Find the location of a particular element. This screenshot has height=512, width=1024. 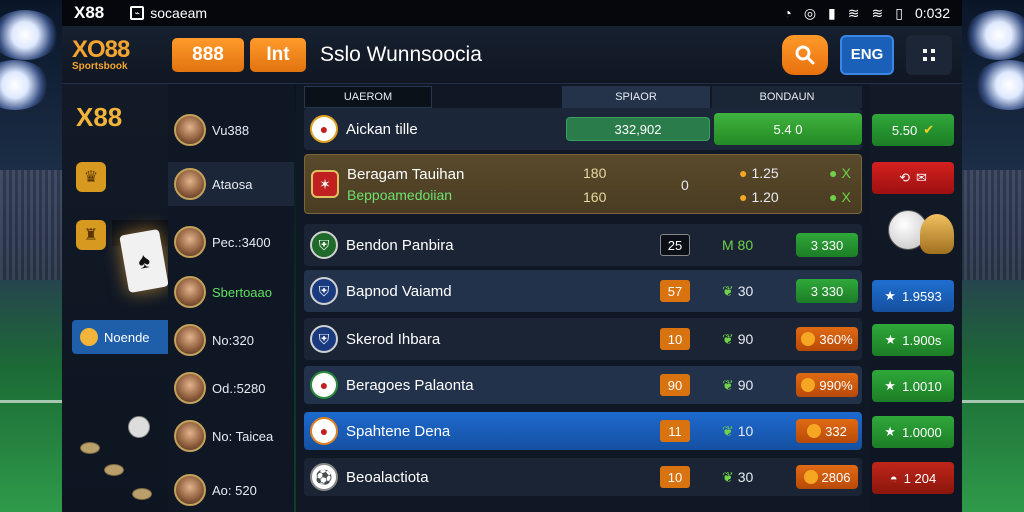

right-item-alert: ⟲ ✉ is located at coordinates (913, 178).